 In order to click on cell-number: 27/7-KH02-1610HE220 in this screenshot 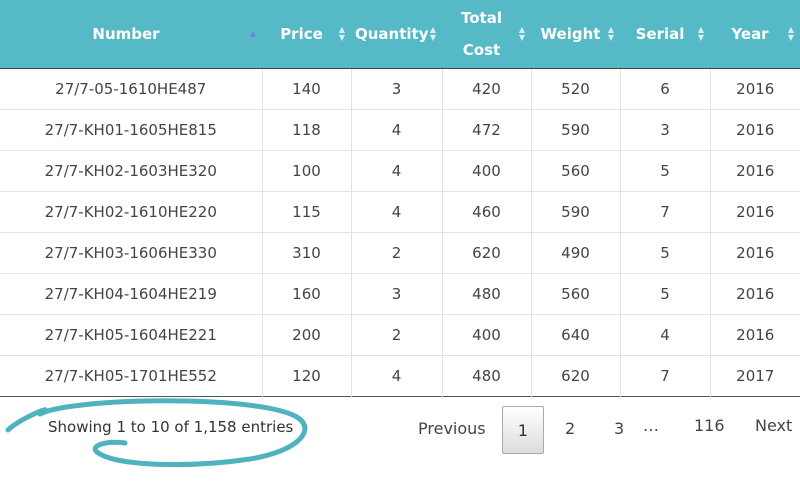, I will do `click(131, 211)`.